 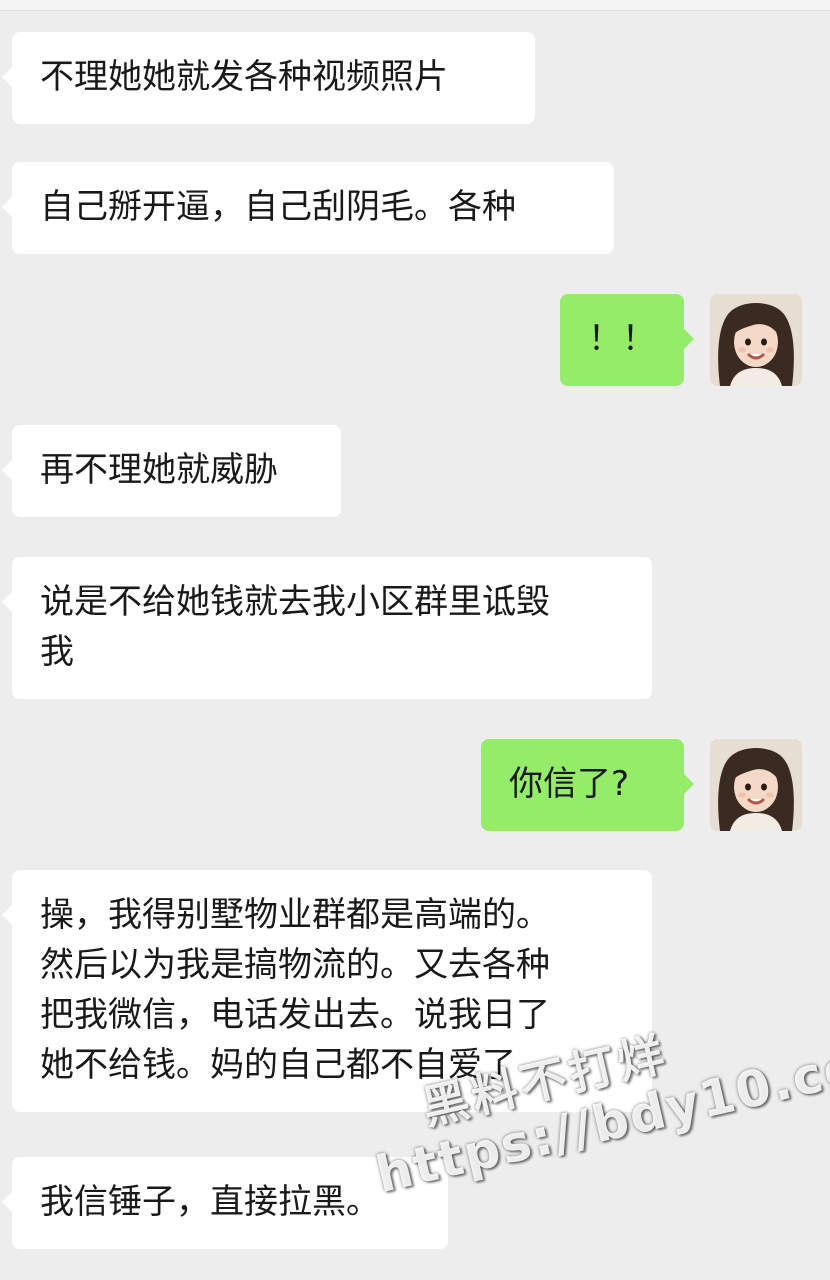 I want to click on message-bubble-incoming: 再不理她就威胁, so click(x=171, y=471).